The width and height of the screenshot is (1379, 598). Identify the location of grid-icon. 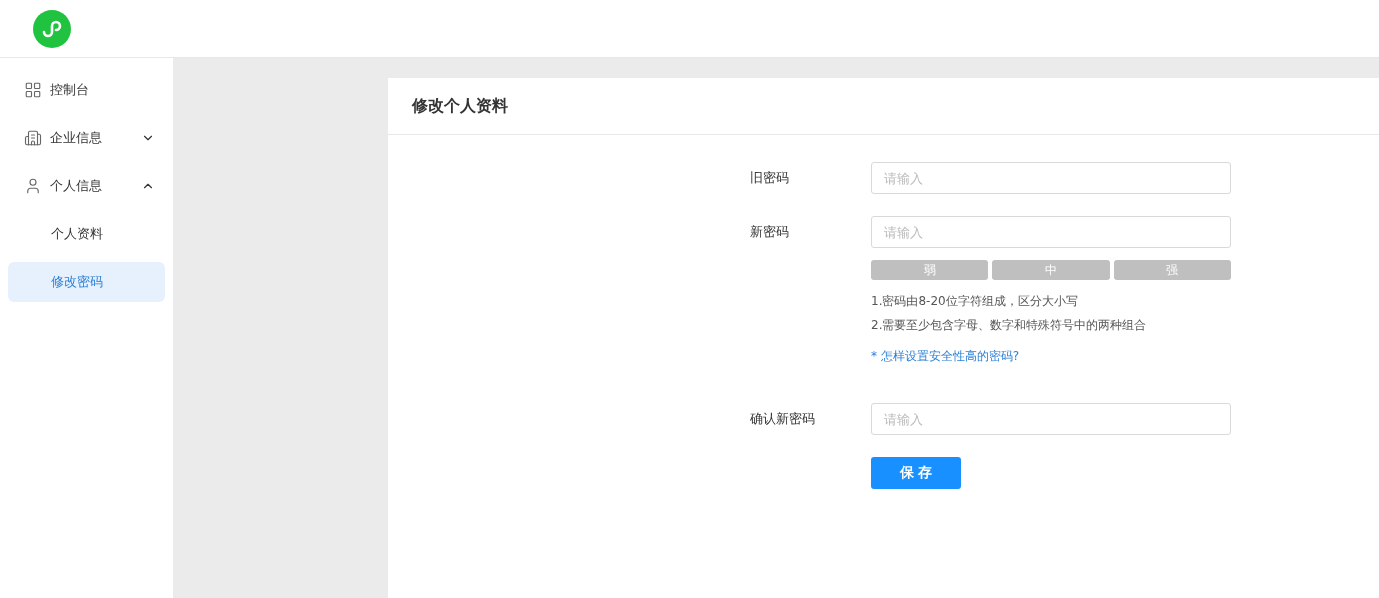
(33, 90).